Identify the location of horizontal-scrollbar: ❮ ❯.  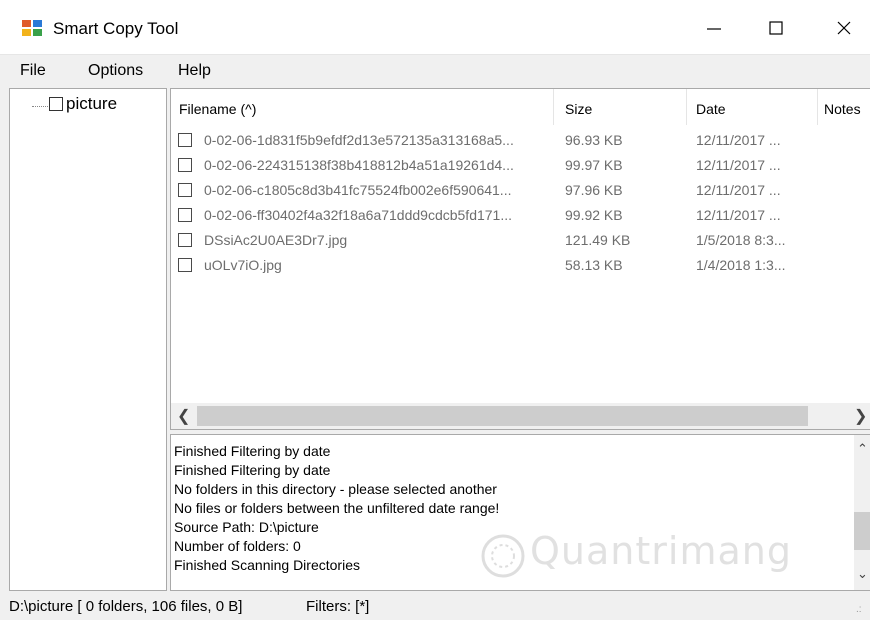
(520, 416).